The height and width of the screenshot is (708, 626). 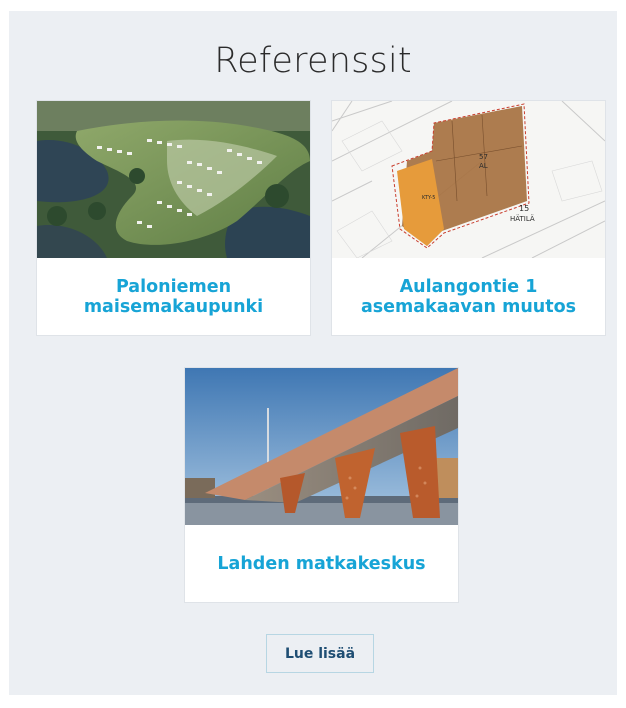 I want to click on reference-card-lahti: Lahden matkakeskus, so click(x=321, y=485).